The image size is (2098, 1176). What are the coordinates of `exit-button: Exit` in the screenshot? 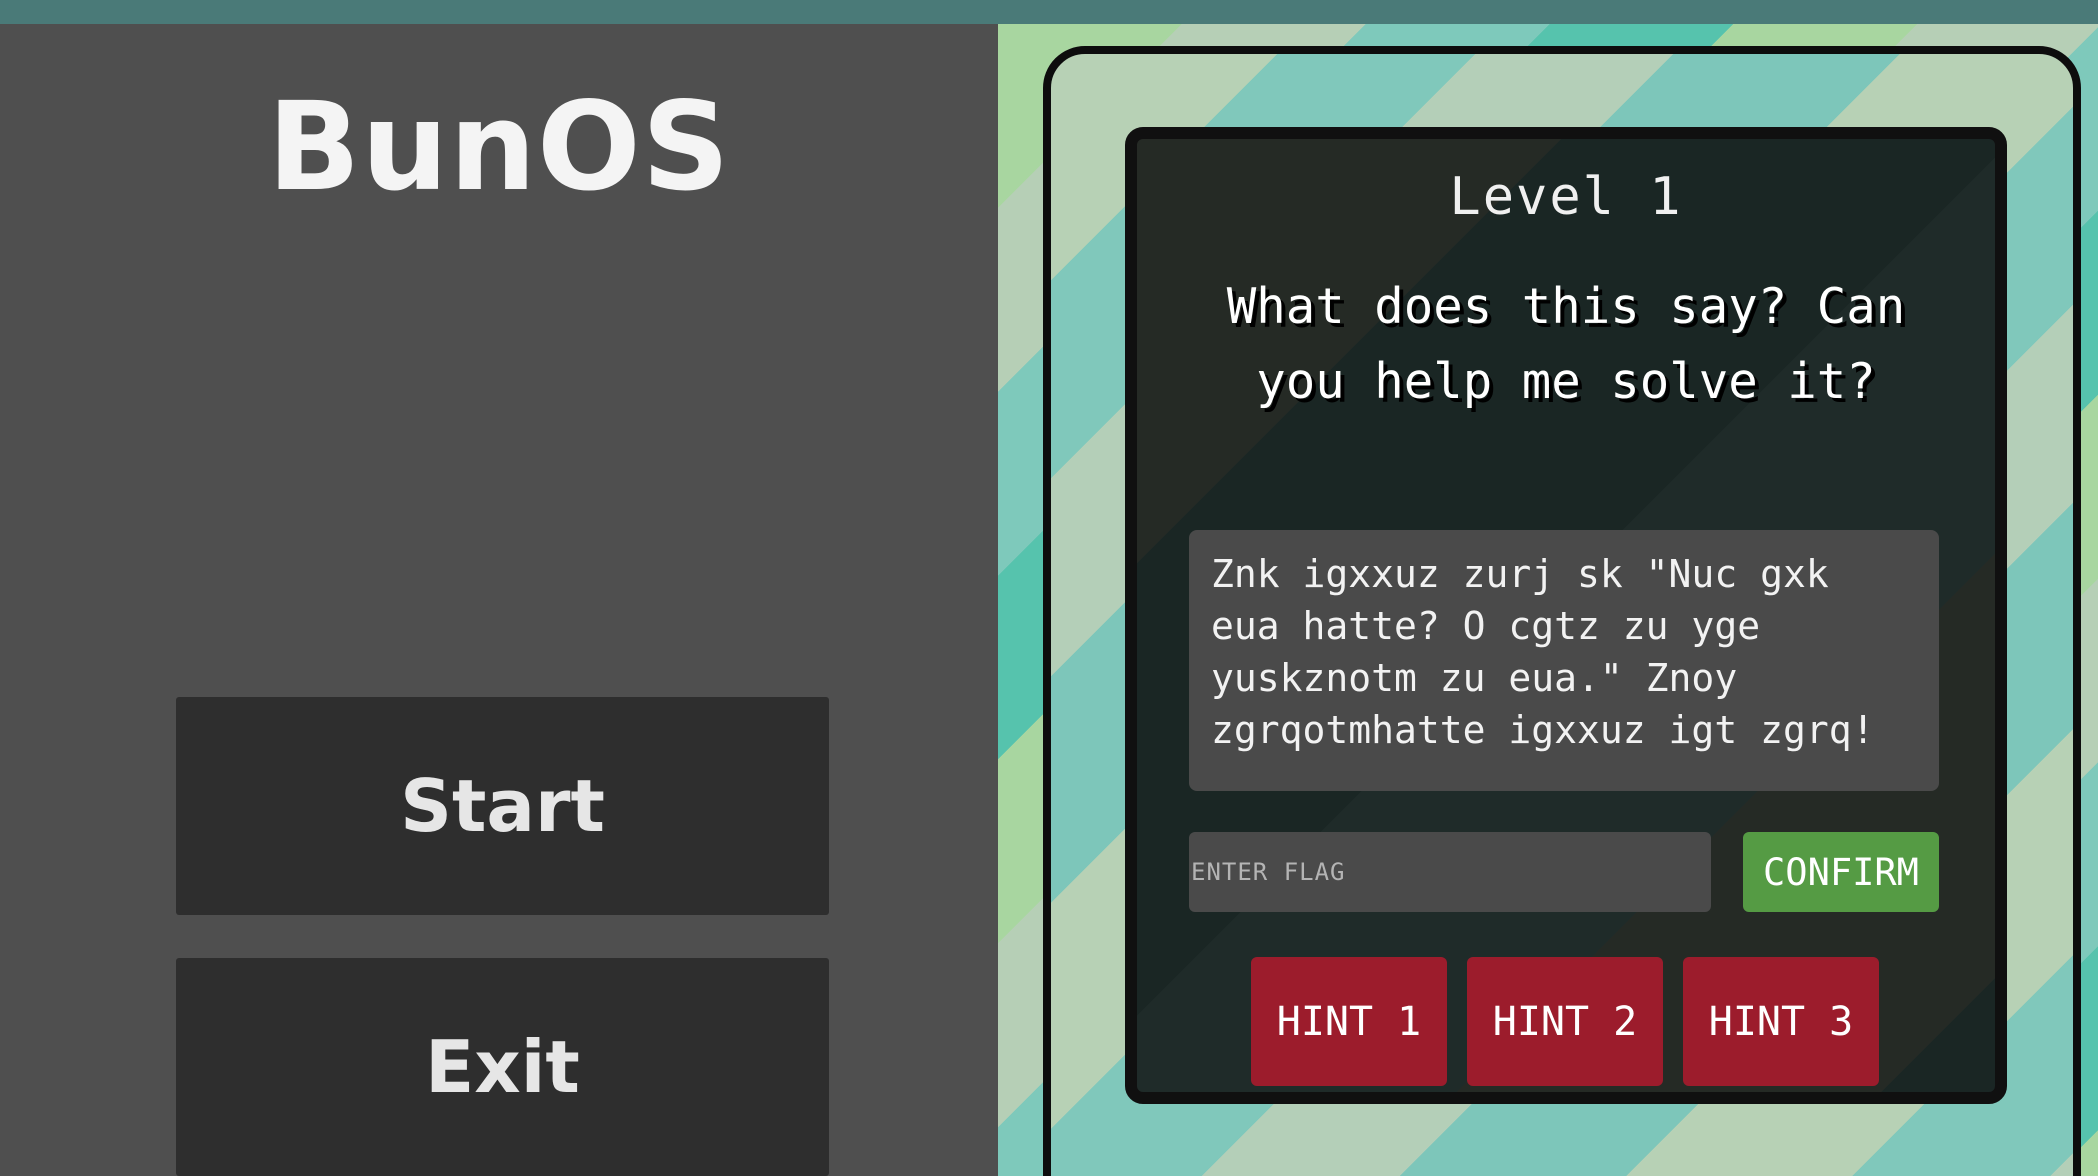 It's located at (502, 1067).